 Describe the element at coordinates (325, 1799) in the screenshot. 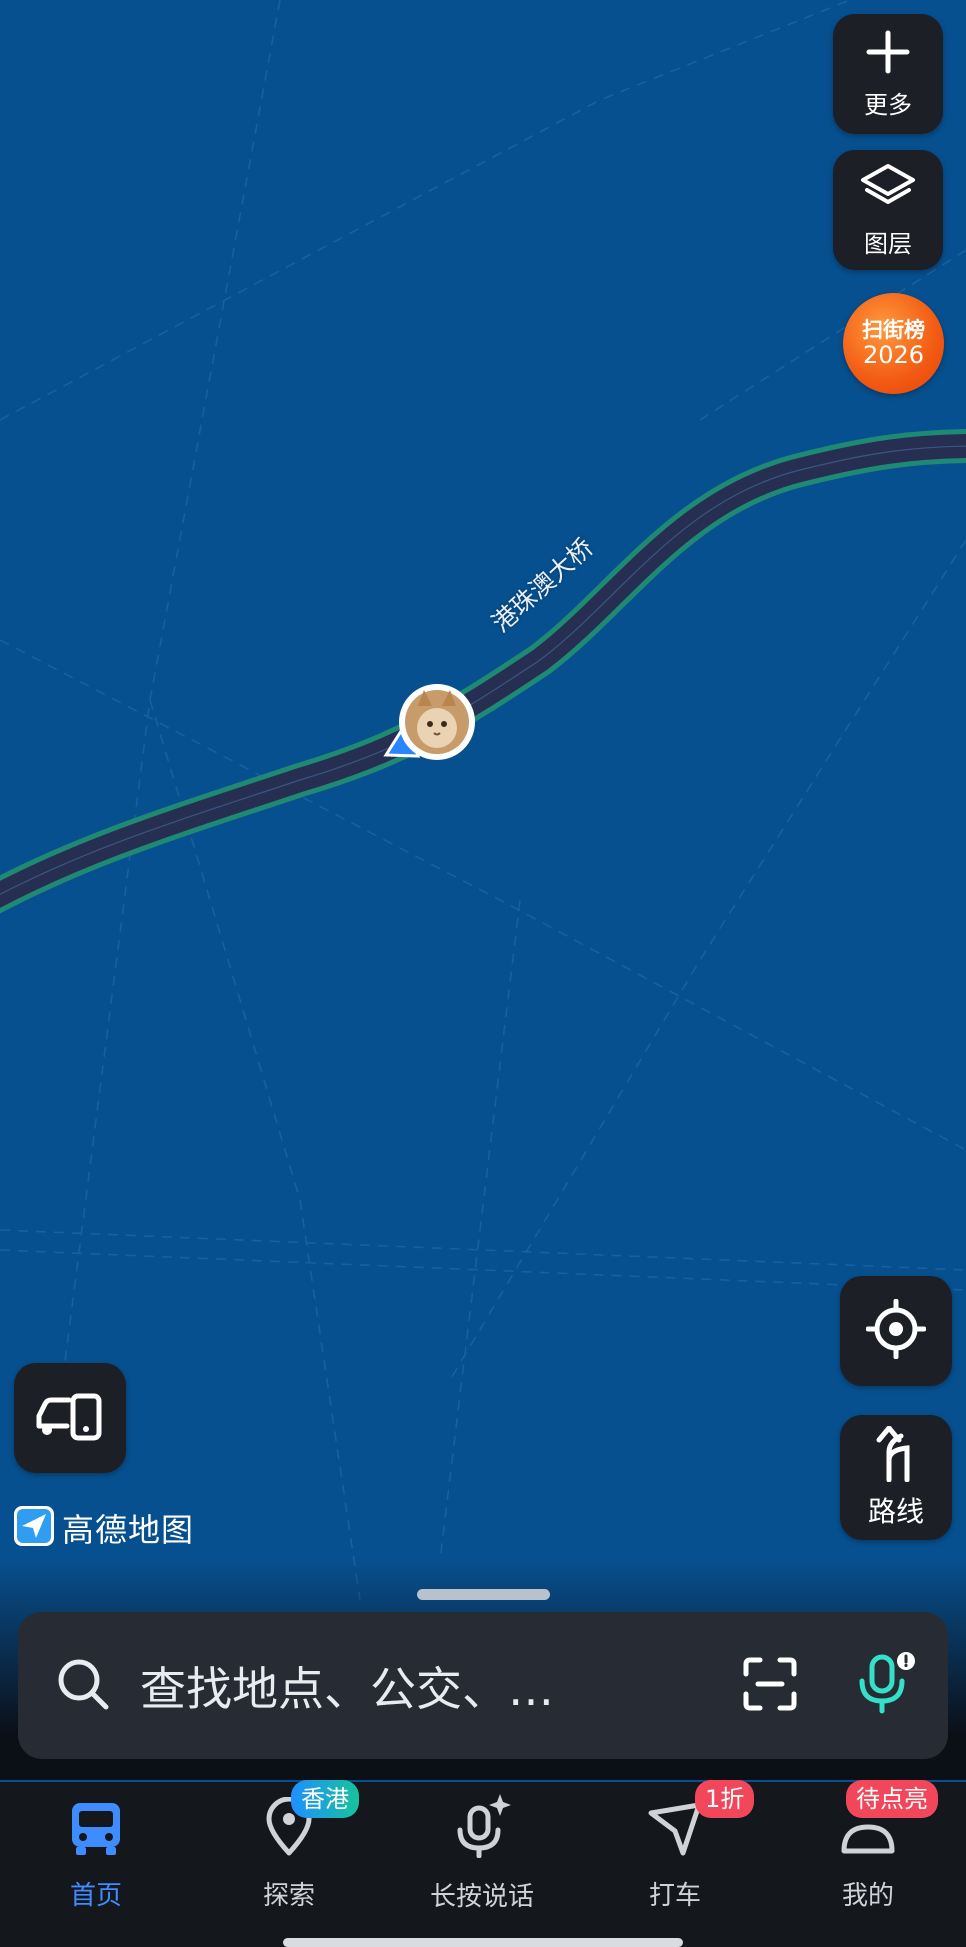

I see `explore-badge: 香港` at that location.